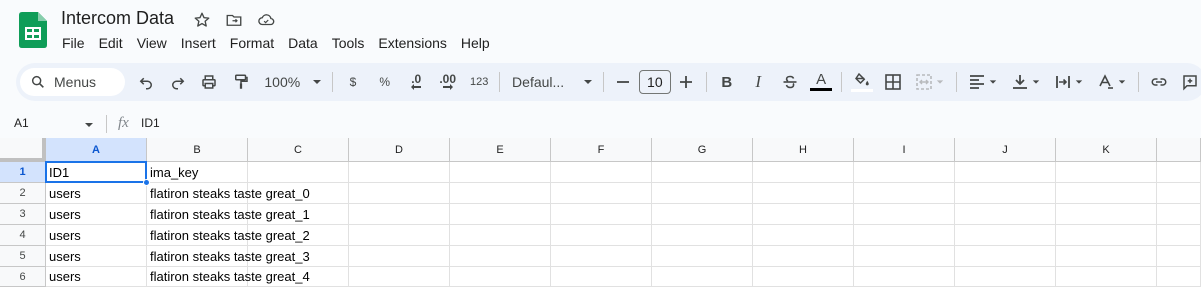 The image size is (1201, 287). Describe the element at coordinates (23, 193) in the screenshot. I see `row-header: 2` at that location.